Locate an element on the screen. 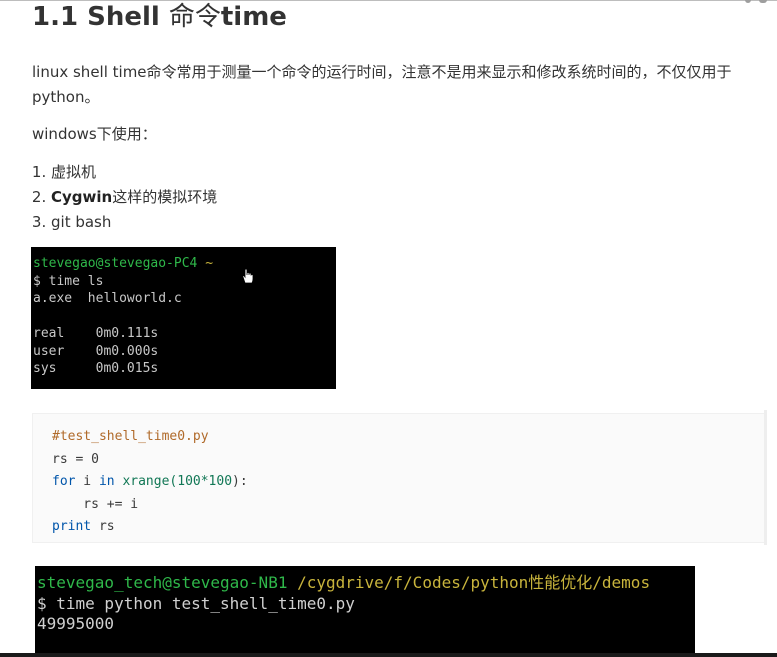 The image size is (777, 657). timing-label: real is located at coordinates (49, 333).